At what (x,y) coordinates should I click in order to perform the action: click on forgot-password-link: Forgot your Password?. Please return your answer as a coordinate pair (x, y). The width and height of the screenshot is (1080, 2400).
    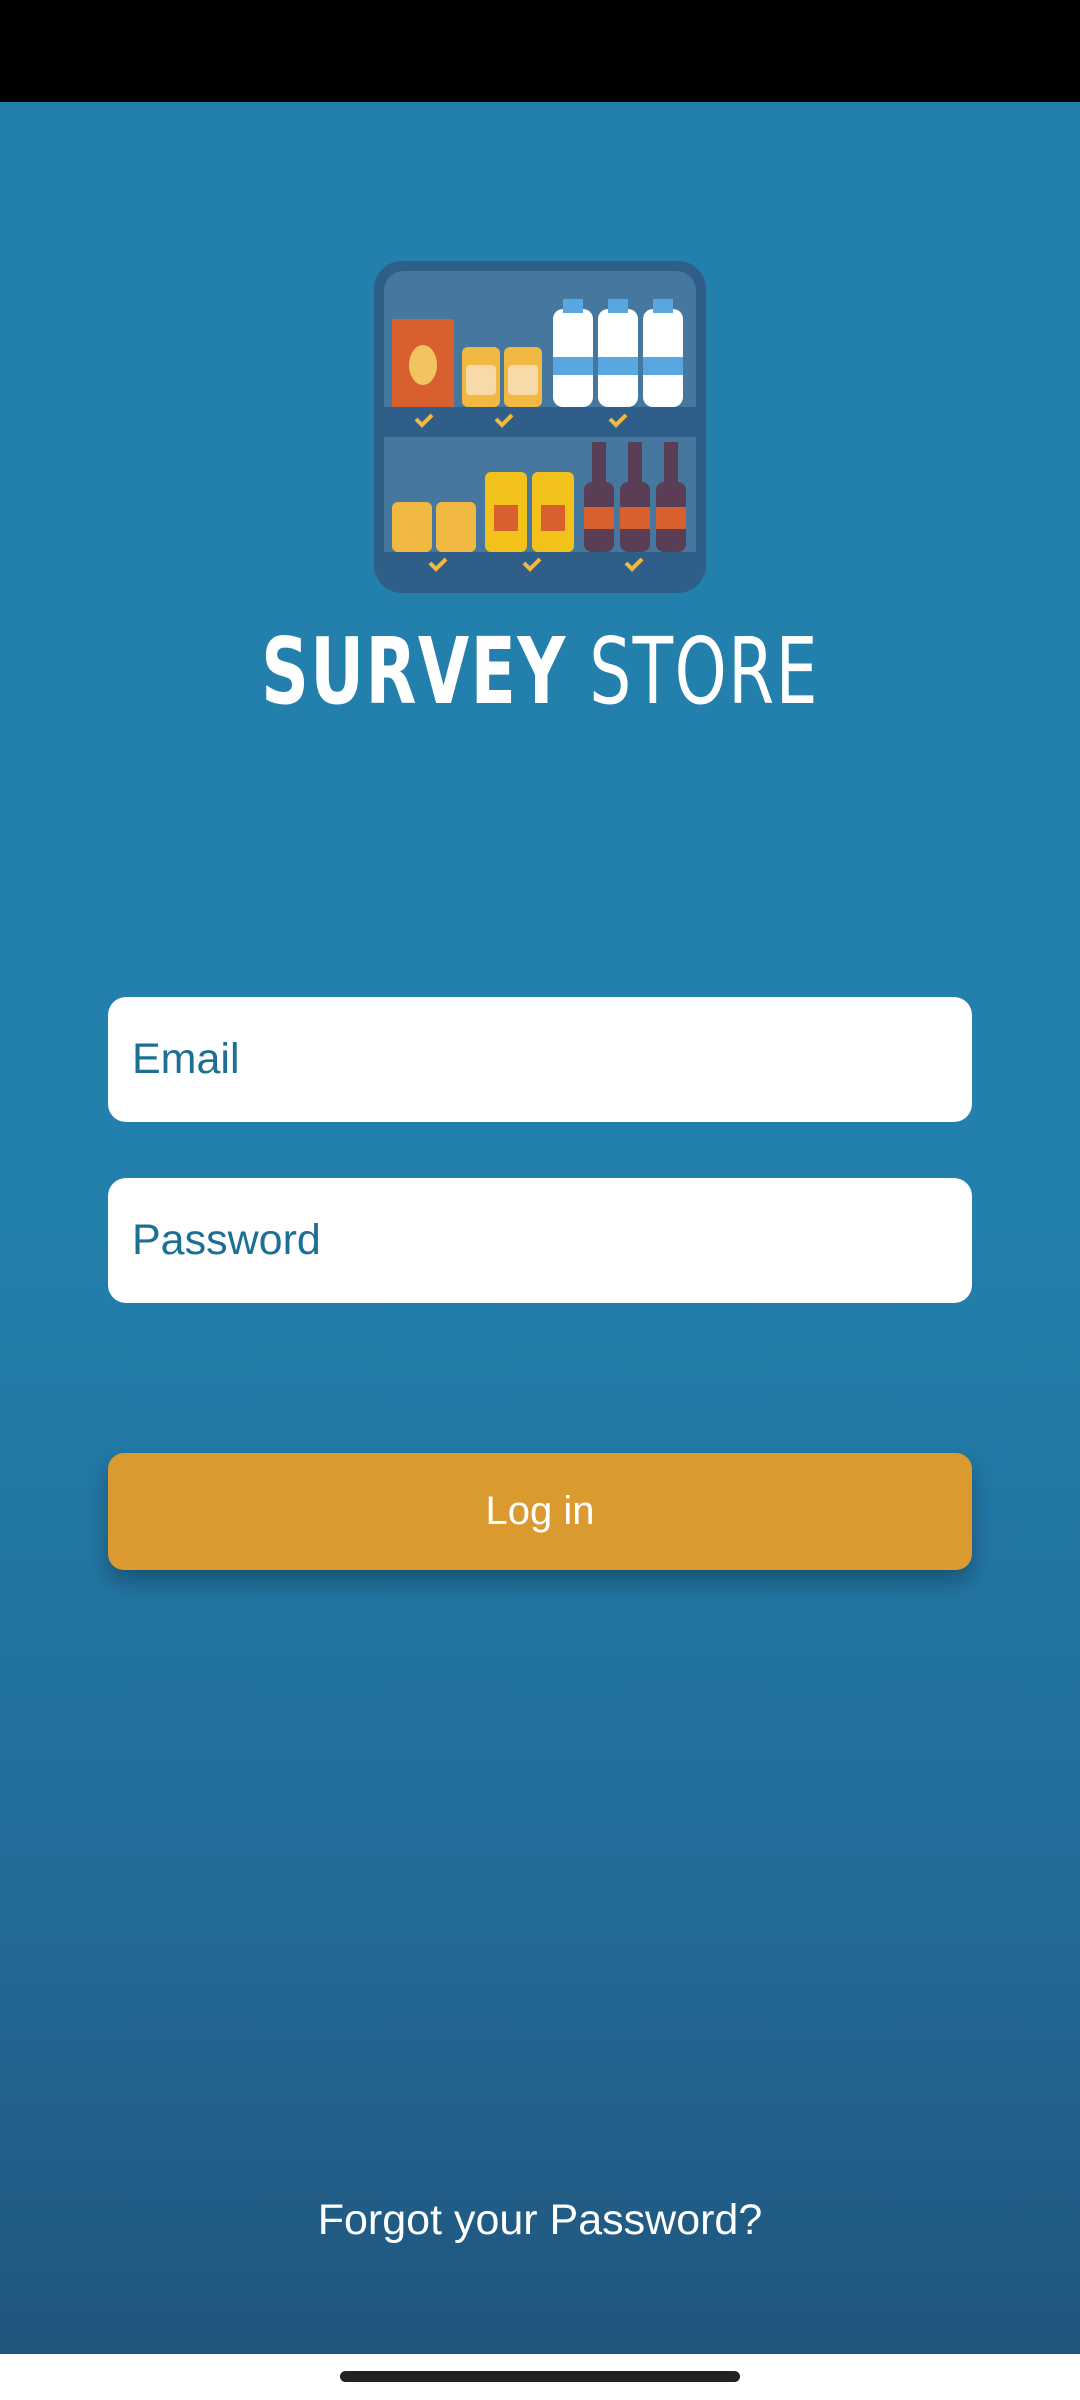
    Looking at the image, I should click on (540, 2220).